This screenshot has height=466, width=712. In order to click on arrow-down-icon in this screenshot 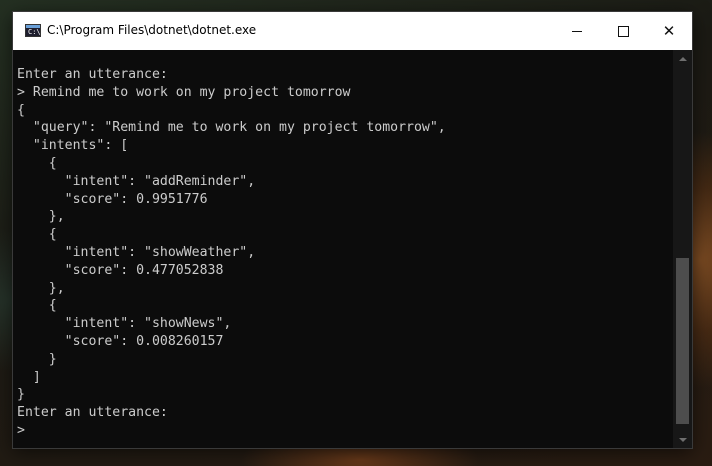, I will do `click(682, 439)`.